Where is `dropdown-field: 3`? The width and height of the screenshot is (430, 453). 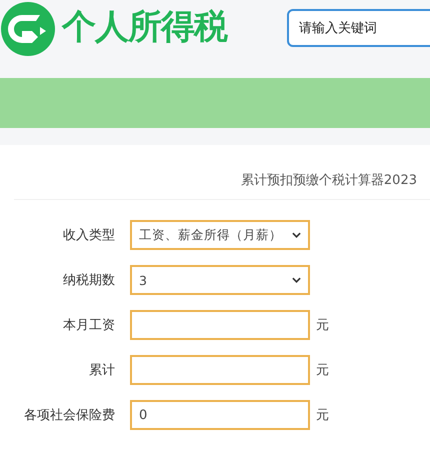 dropdown-field: 3 is located at coordinates (220, 280).